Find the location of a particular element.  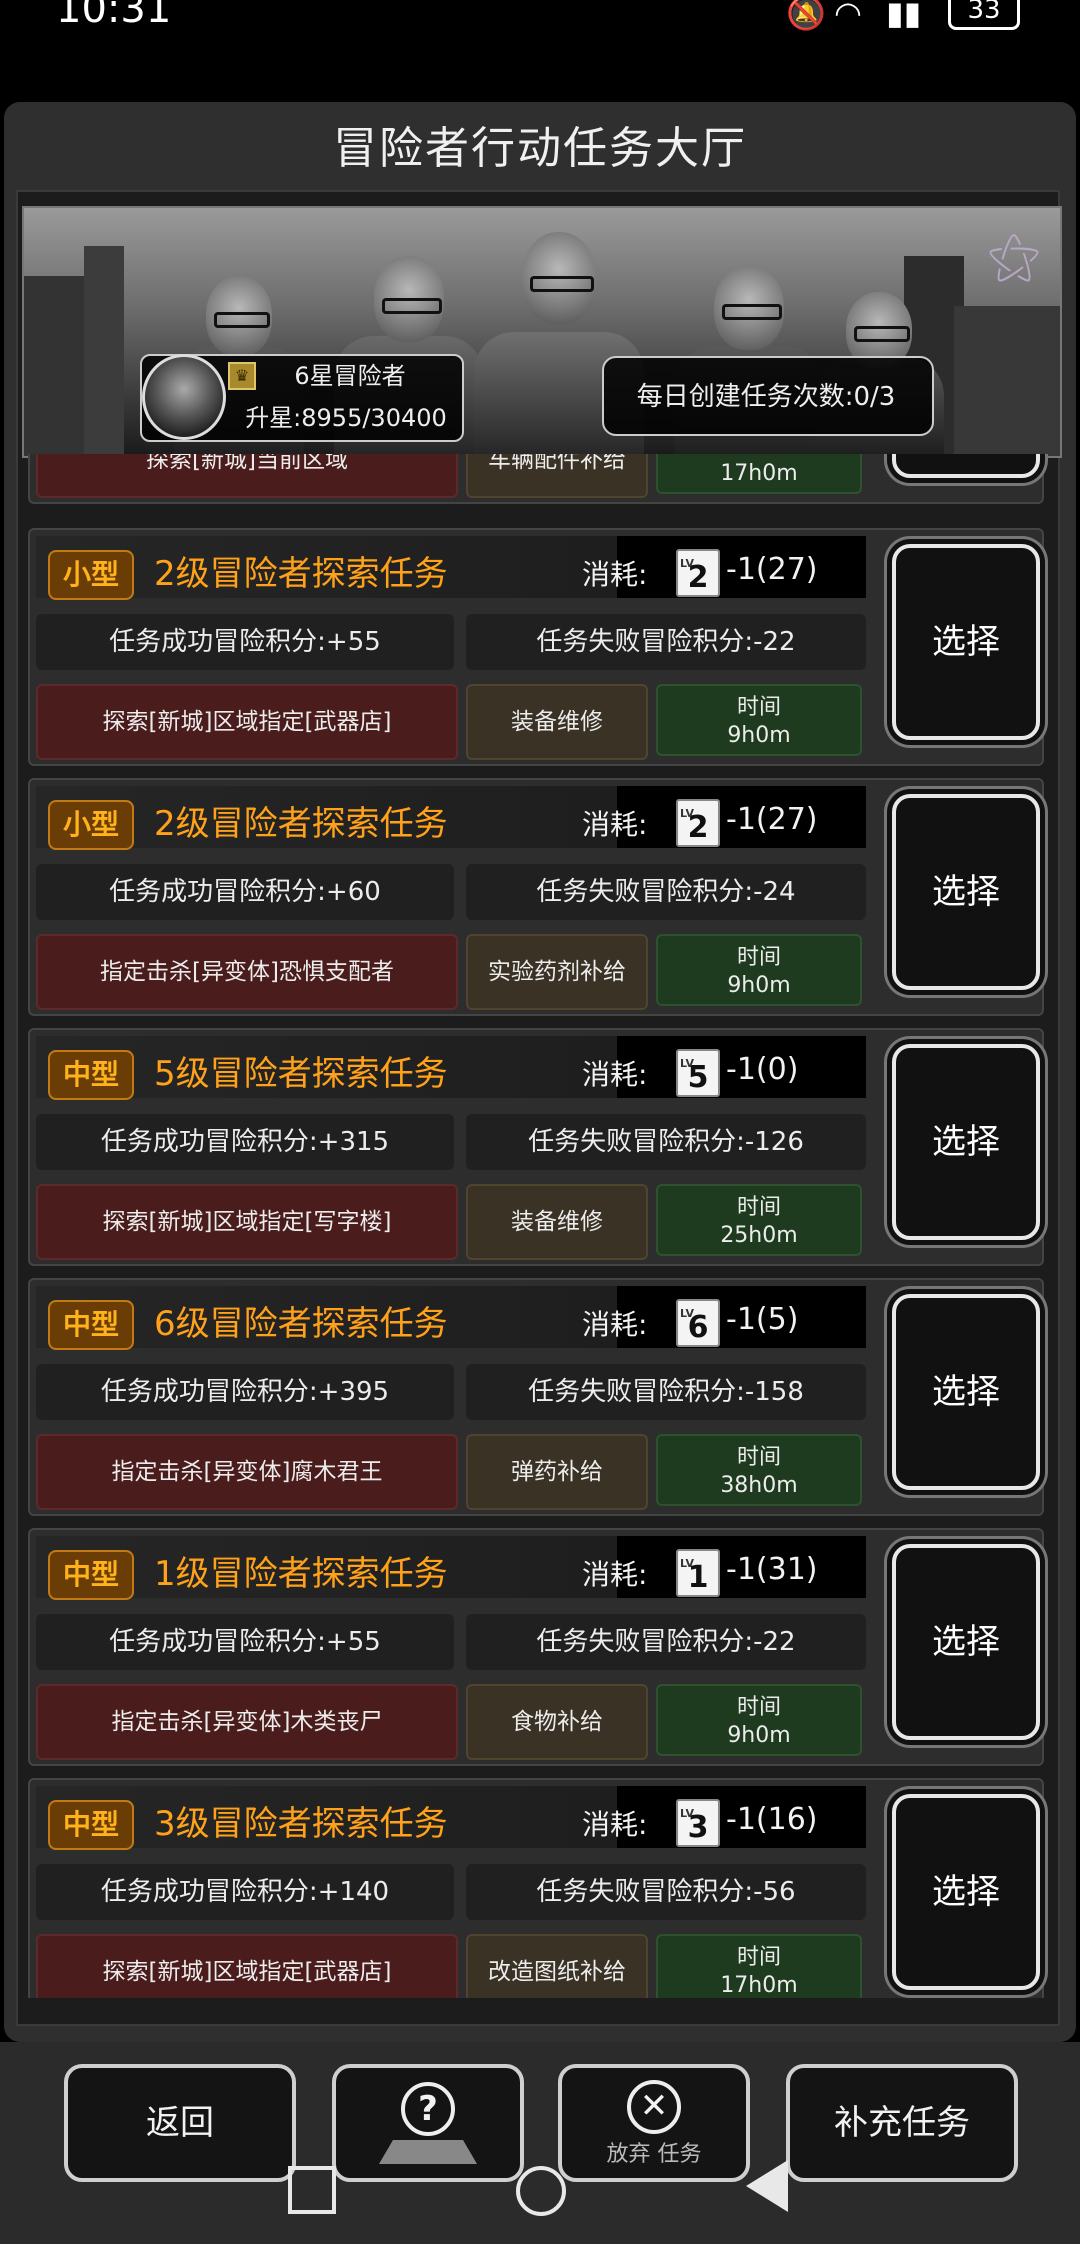

fail-points: 任务失败冒险积分:-22 is located at coordinates (666, 642).